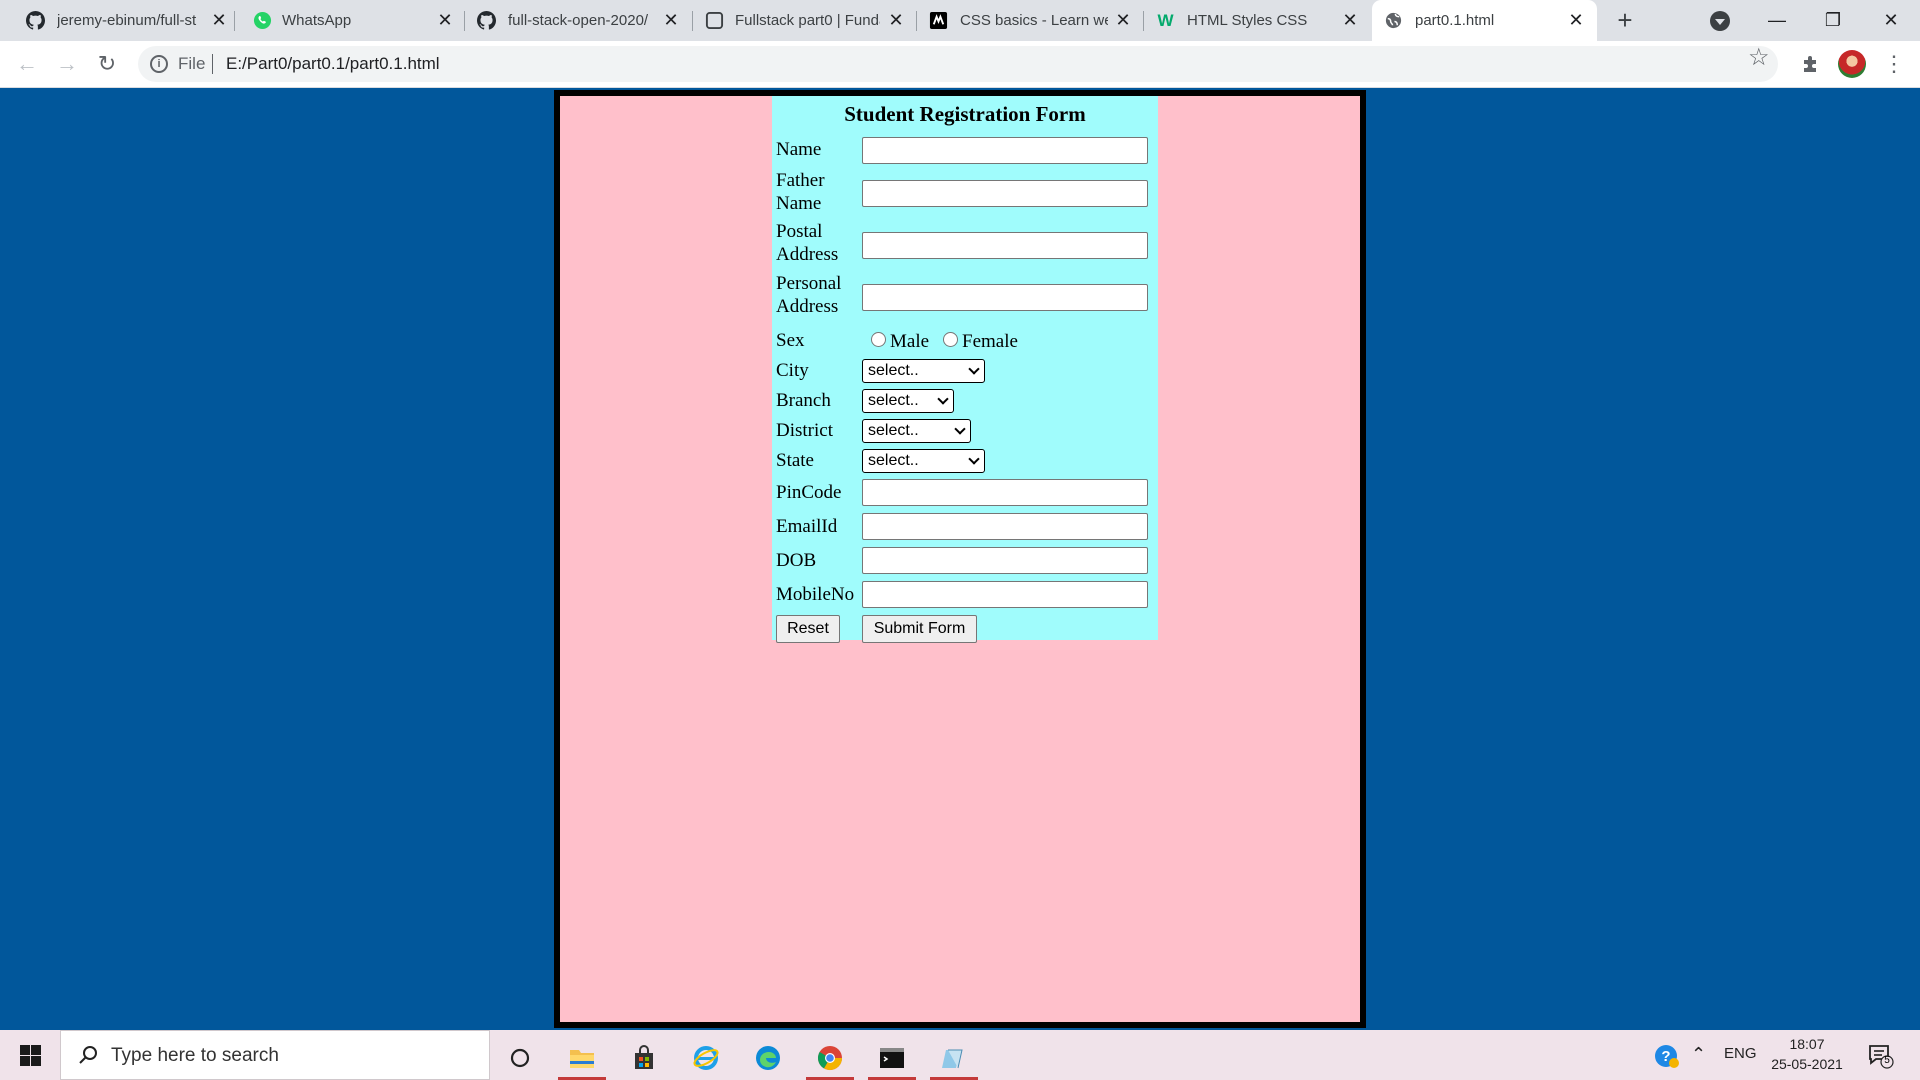 This screenshot has height=1080, width=1920. What do you see at coordinates (317, 20) in the screenshot?
I see `tab-title: WhatsApp` at bounding box center [317, 20].